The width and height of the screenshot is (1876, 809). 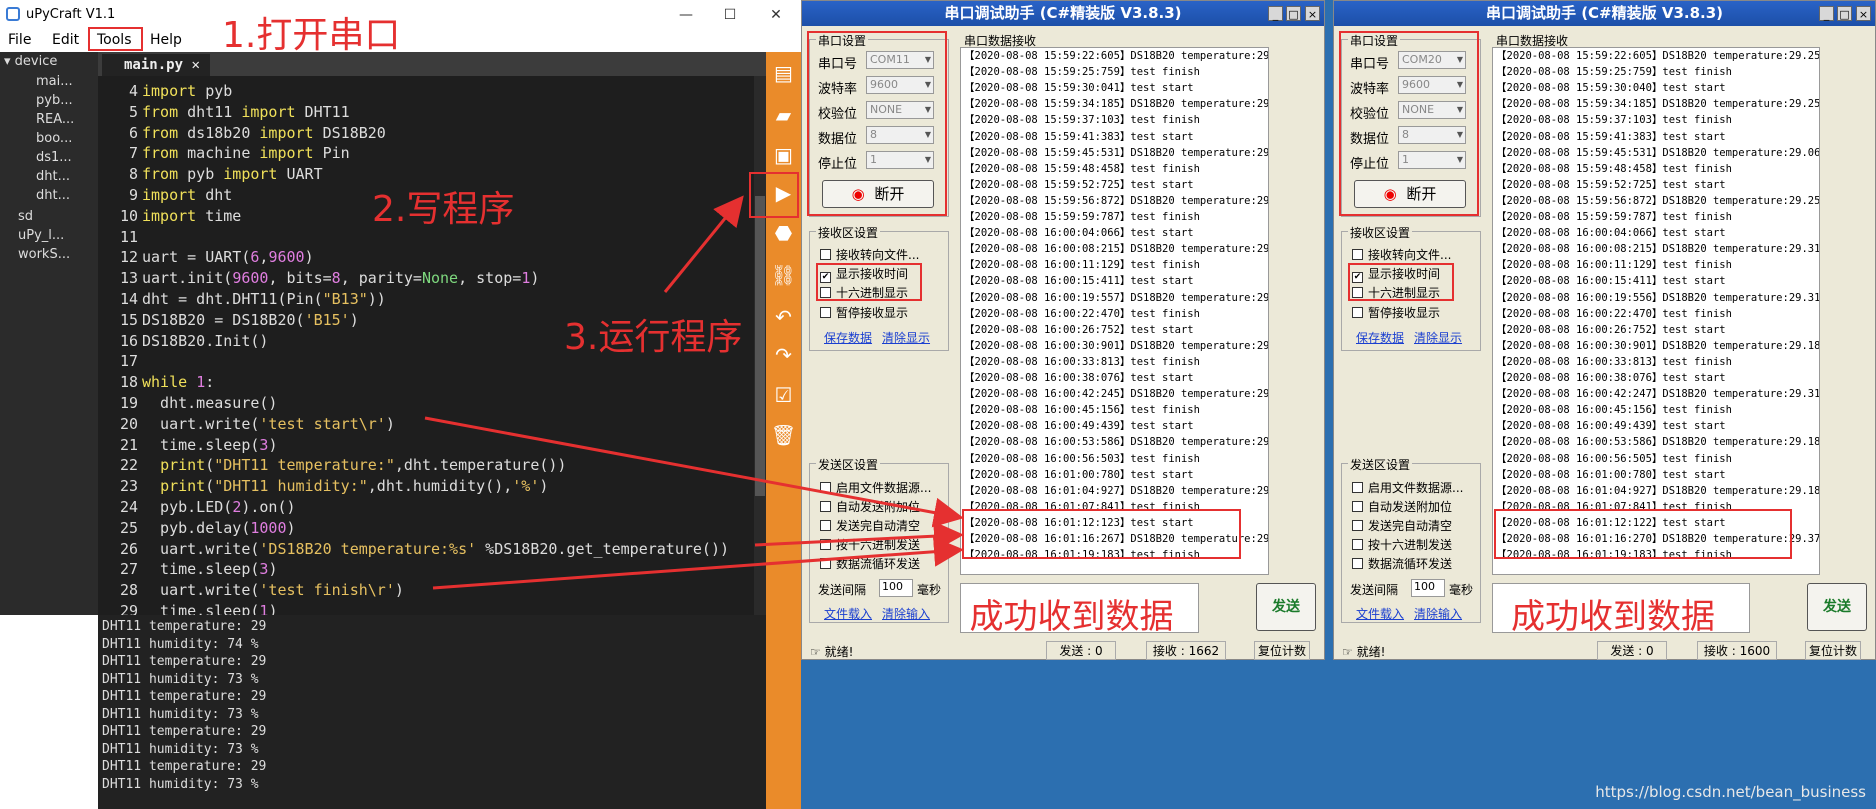 What do you see at coordinates (1730, 792) in the screenshot?
I see `watermark: https://blog.csdn.net/bean_business` at bounding box center [1730, 792].